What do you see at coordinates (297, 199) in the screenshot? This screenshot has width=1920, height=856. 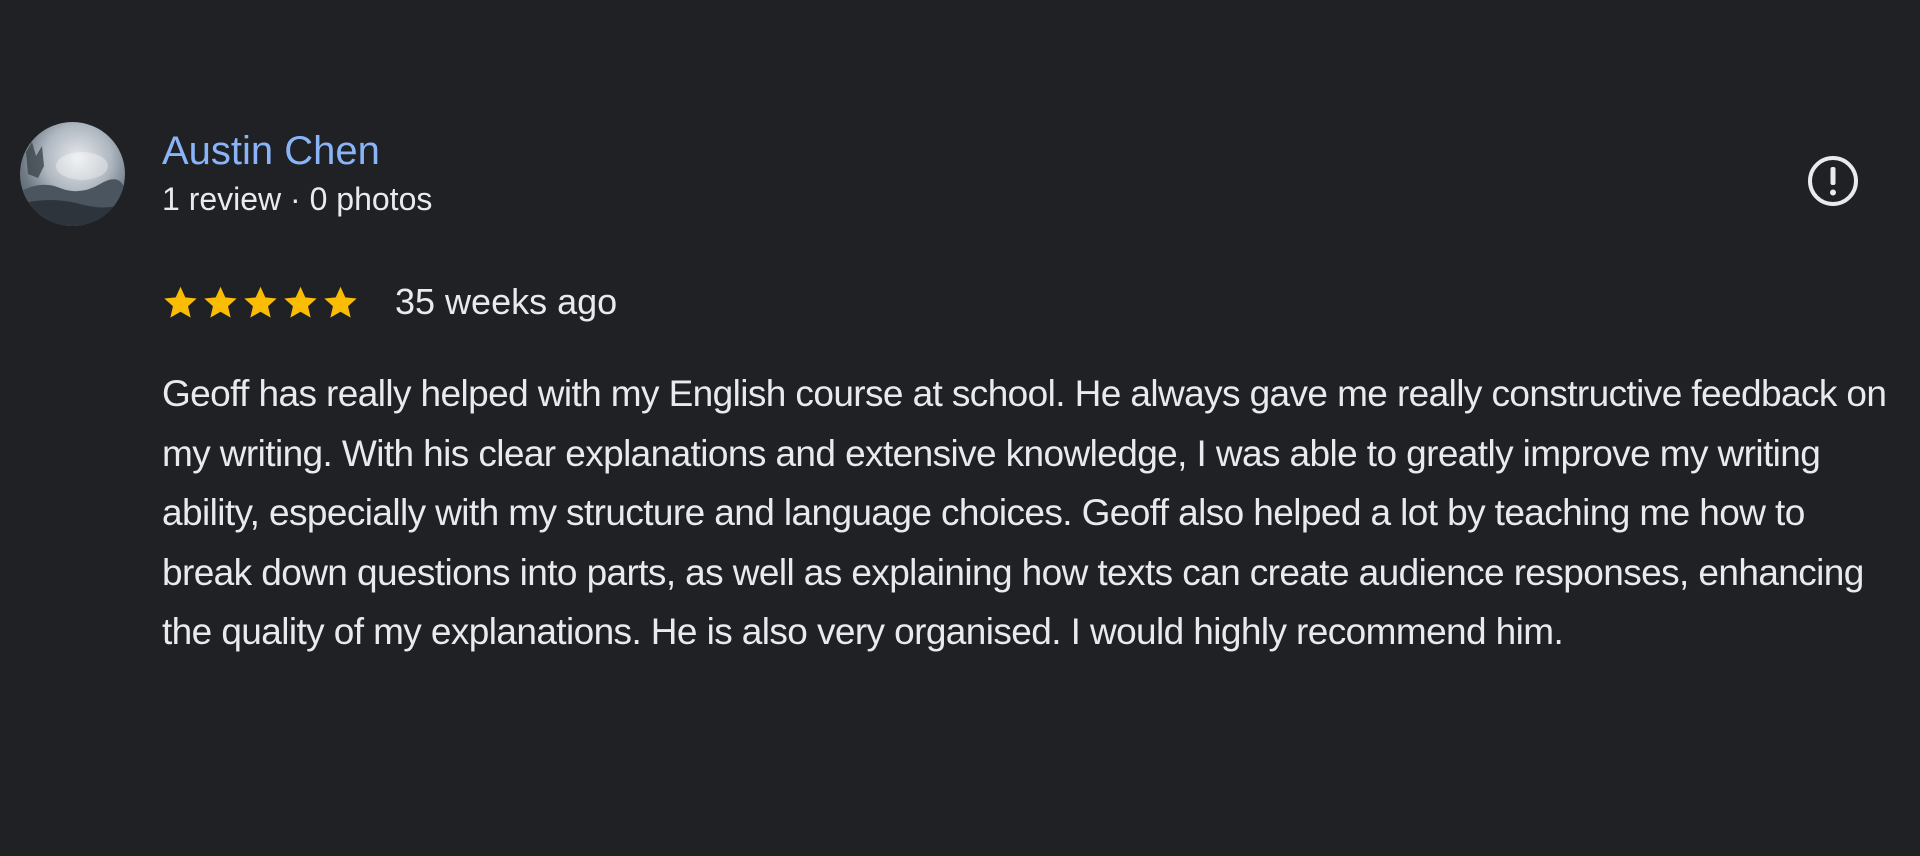 I see `author-meta: 1 review · 0 photos` at bounding box center [297, 199].